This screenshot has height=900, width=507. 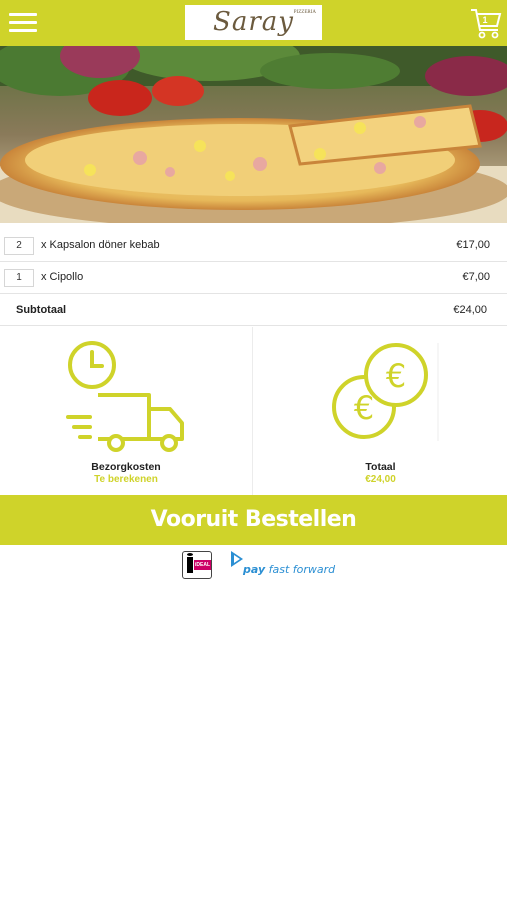 What do you see at coordinates (19, 278) in the screenshot?
I see `quantity-input: 1` at bounding box center [19, 278].